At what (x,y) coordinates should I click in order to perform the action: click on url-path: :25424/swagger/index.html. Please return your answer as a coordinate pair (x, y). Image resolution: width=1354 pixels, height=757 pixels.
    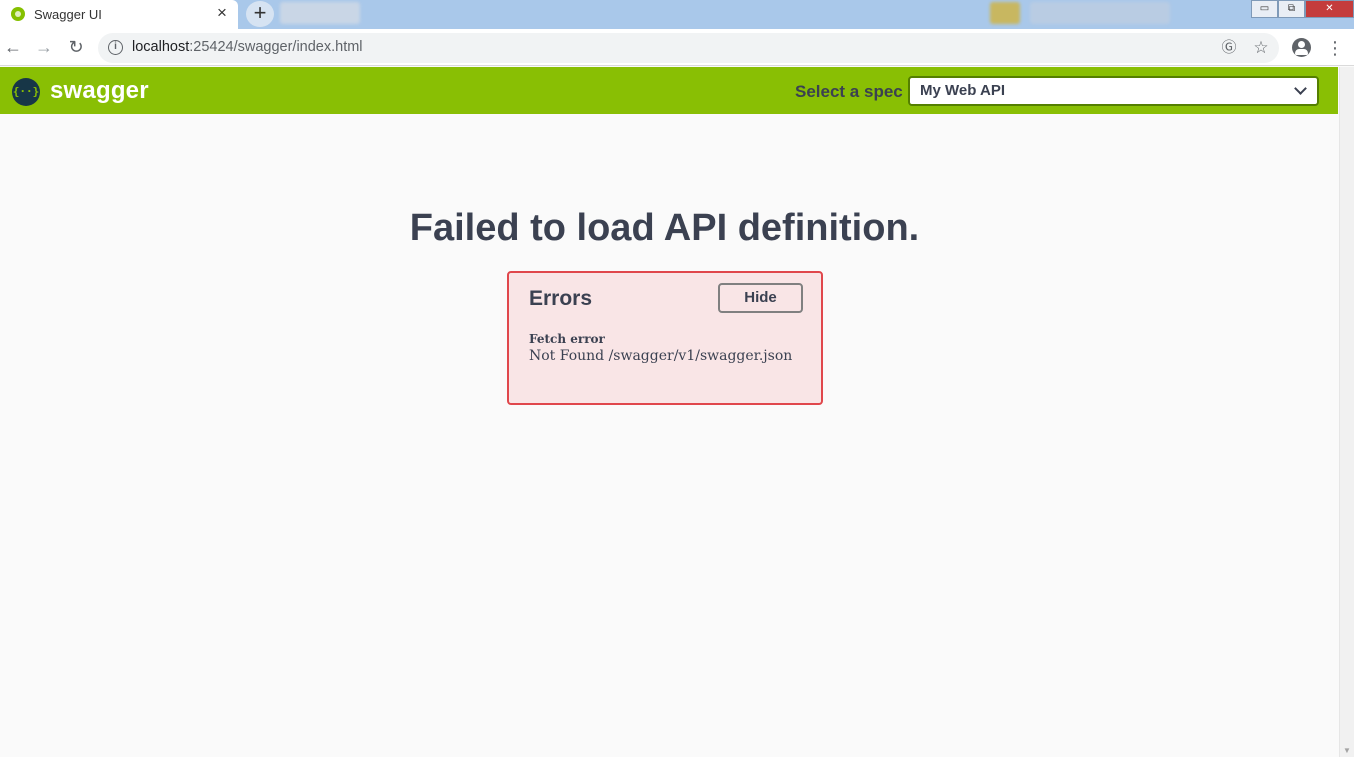
    Looking at the image, I should click on (276, 47).